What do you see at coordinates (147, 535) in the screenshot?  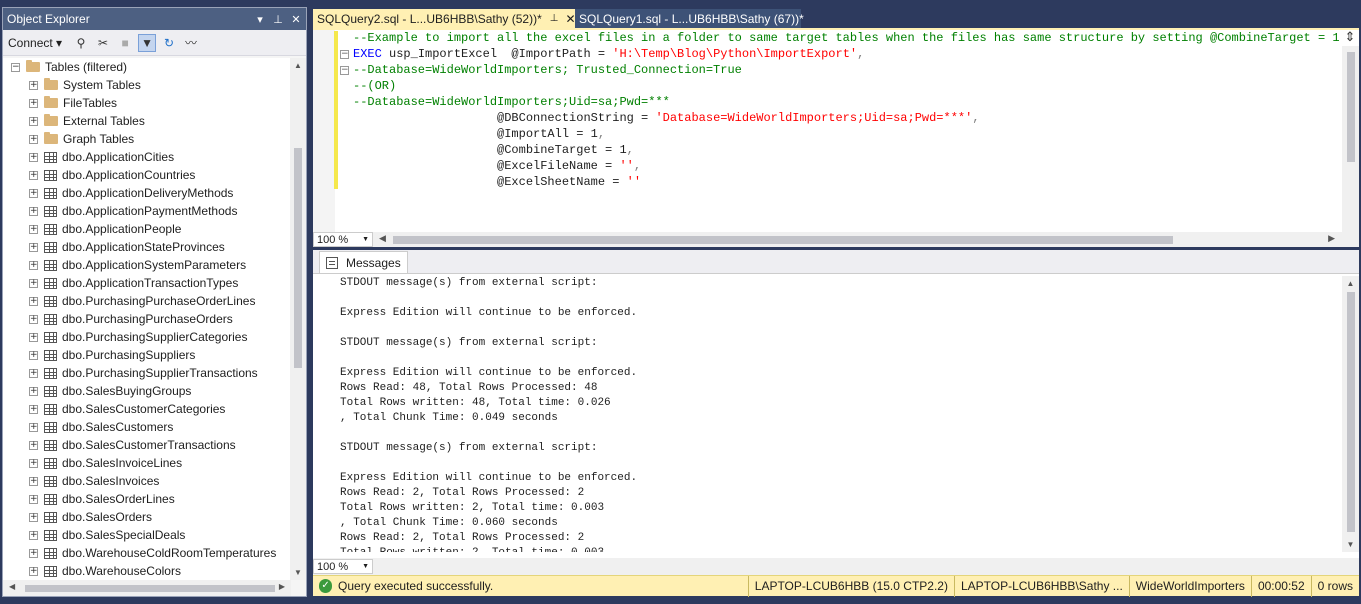 I see `tree-node-table: + dbo.SalesSpecialDeals` at bounding box center [147, 535].